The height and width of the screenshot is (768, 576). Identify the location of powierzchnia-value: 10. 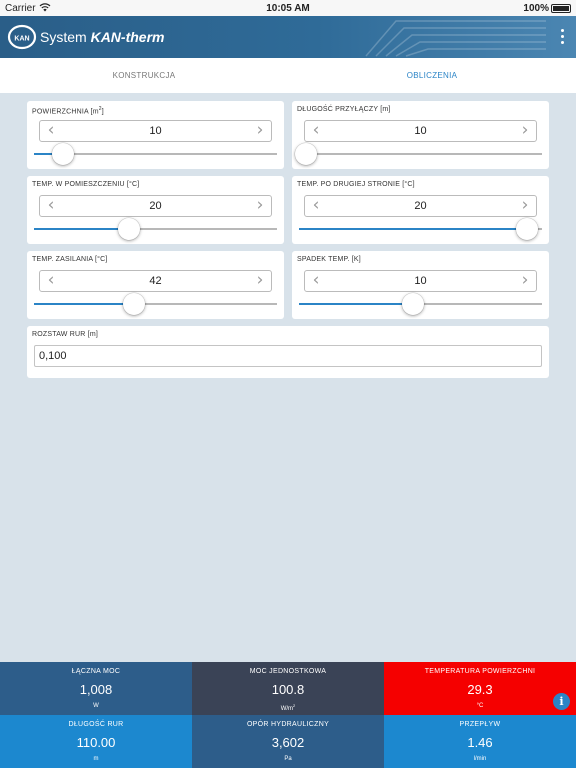
(155, 131).